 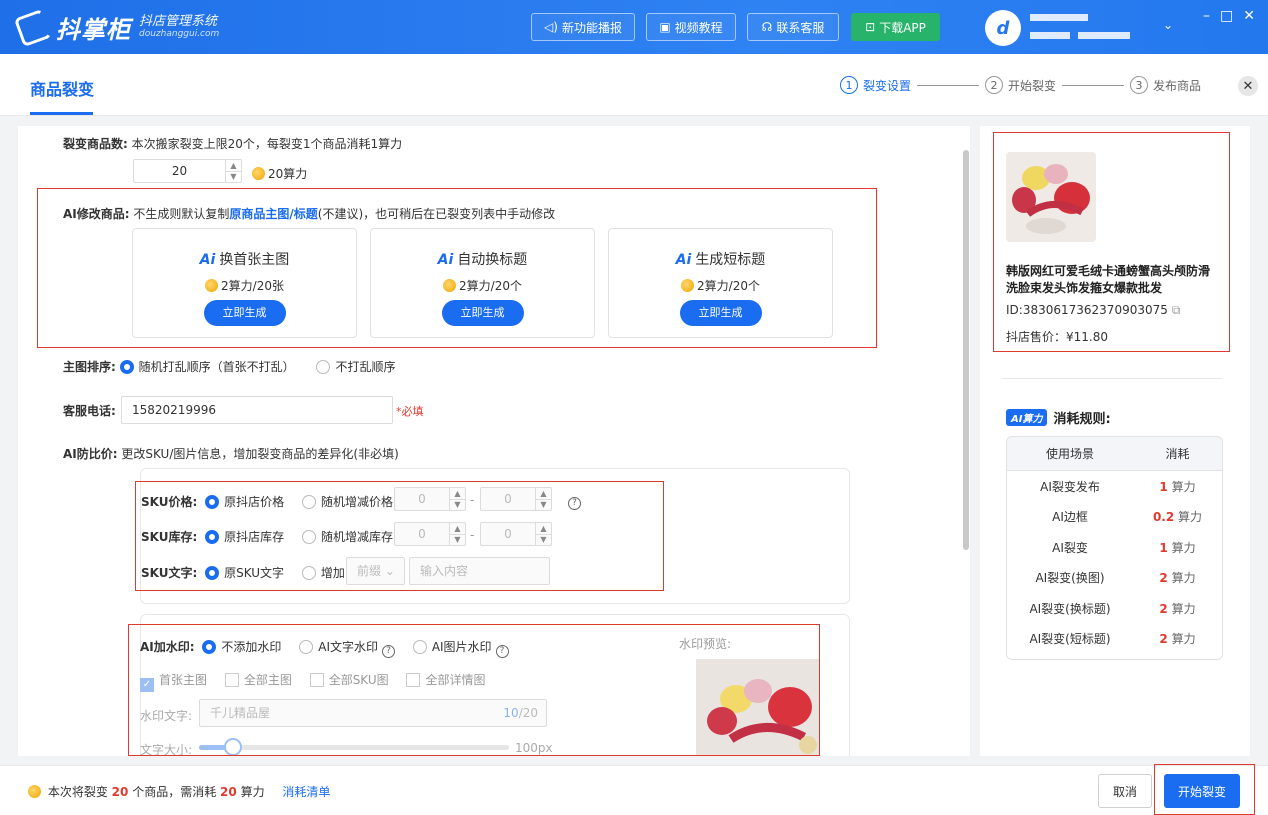 What do you see at coordinates (244, 283) in the screenshot?
I see `ai-card-main-image: Ai 换首张主图 2算力/20张 立即生成` at bounding box center [244, 283].